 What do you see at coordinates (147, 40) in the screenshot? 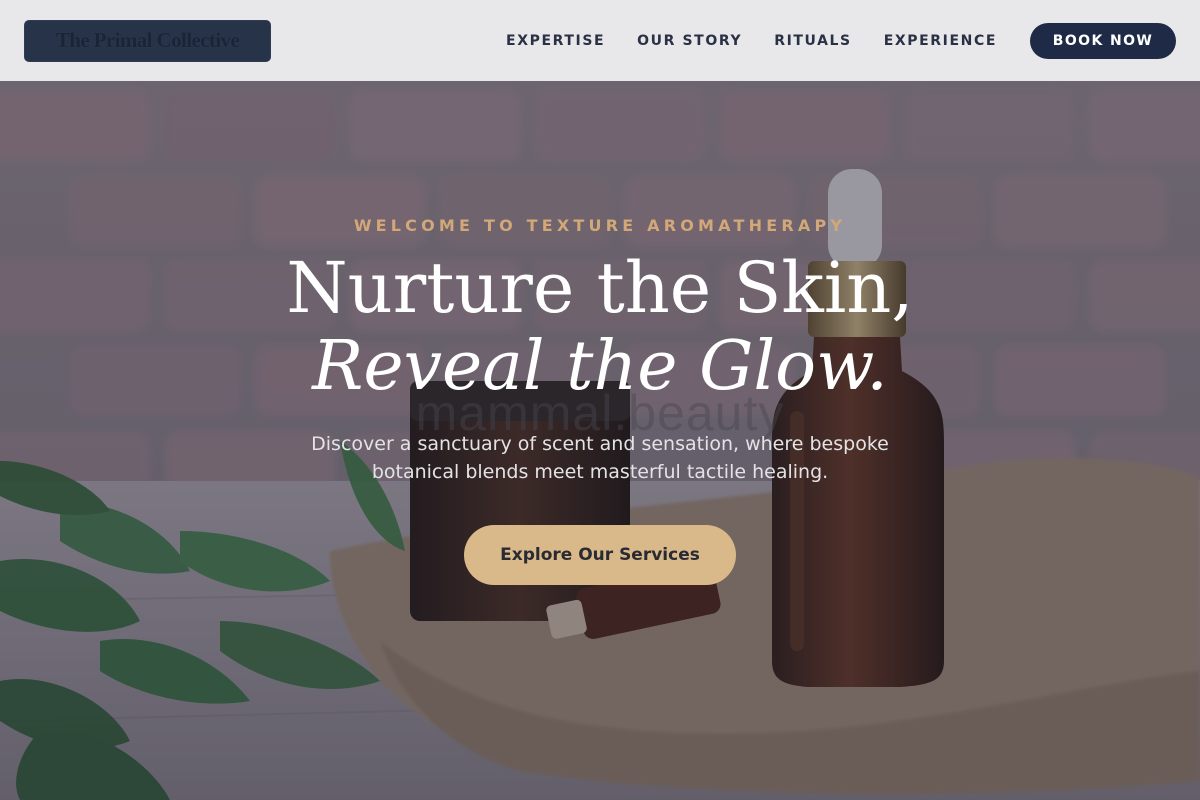
I see `logo: The Primal Collective` at bounding box center [147, 40].